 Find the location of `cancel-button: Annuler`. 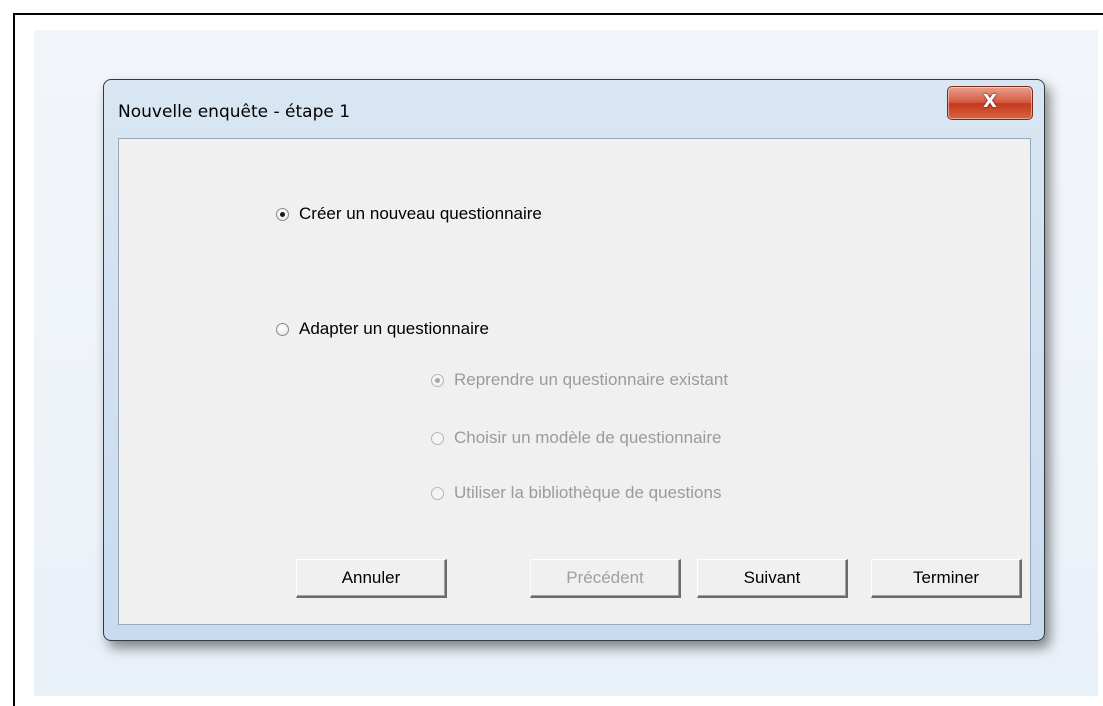

cancel-button: Annuler is located at coordinates (371, 578).